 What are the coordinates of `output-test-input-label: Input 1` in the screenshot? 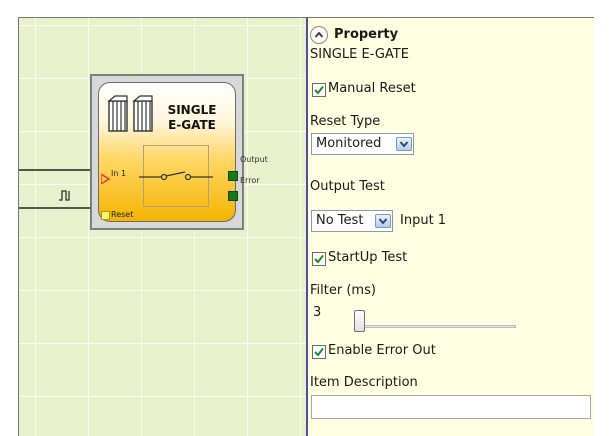 It's located at (423, 220).